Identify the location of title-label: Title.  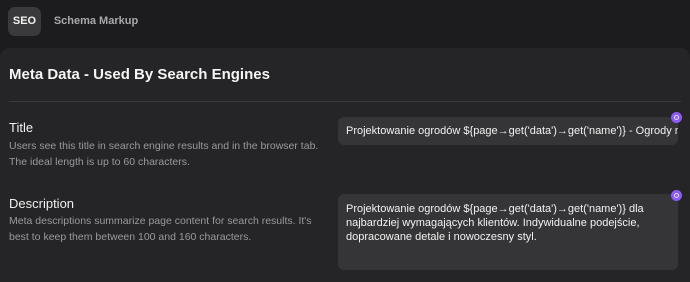
(21, 127).